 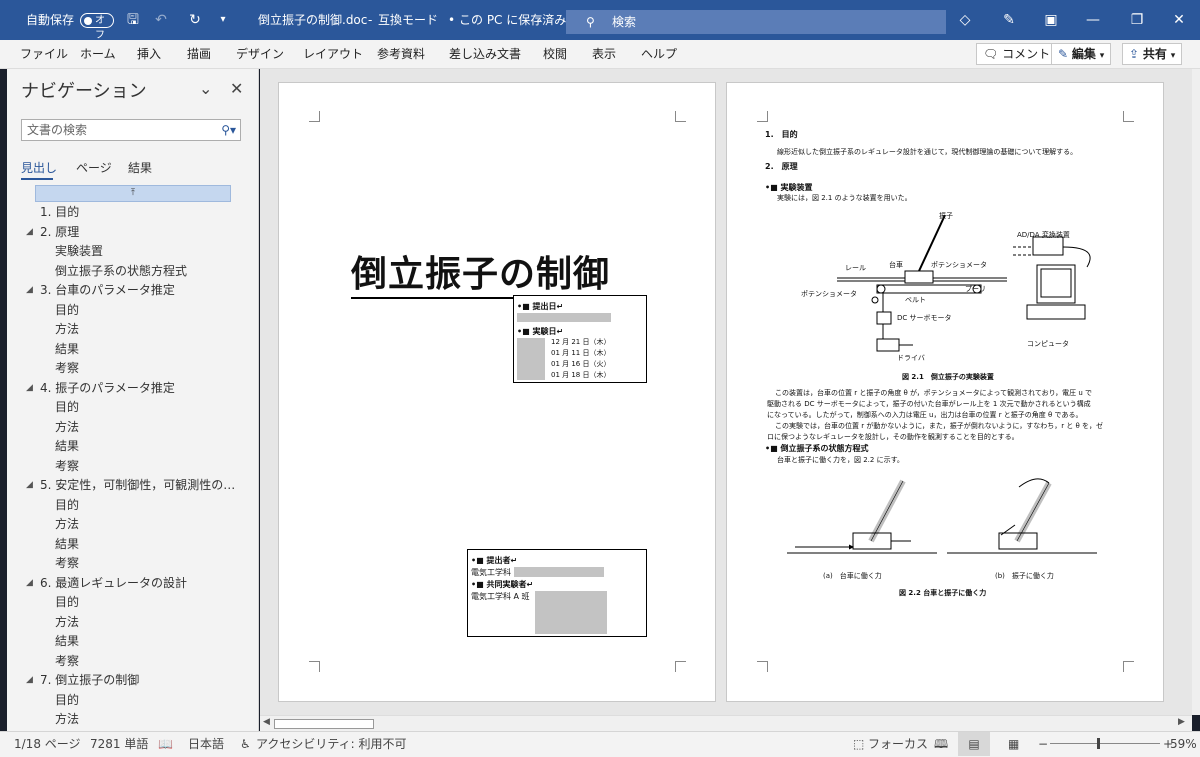 What do you see at coordinates (539, 20) in the screenshot?
I see `chevron-down-icon: ⌄` at bounding box center [539, 20].